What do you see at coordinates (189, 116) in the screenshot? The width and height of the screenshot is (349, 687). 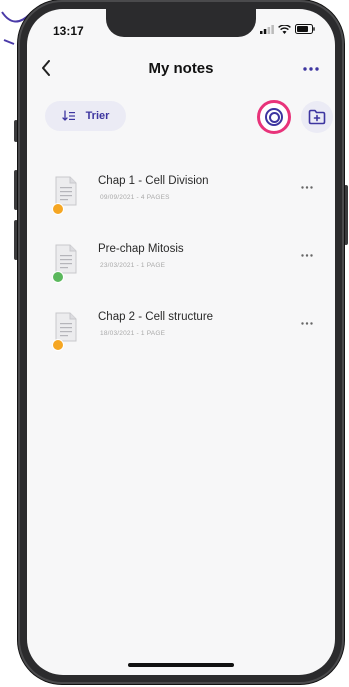 I see `toolbar: Trier` at bounding box center [189, 116].